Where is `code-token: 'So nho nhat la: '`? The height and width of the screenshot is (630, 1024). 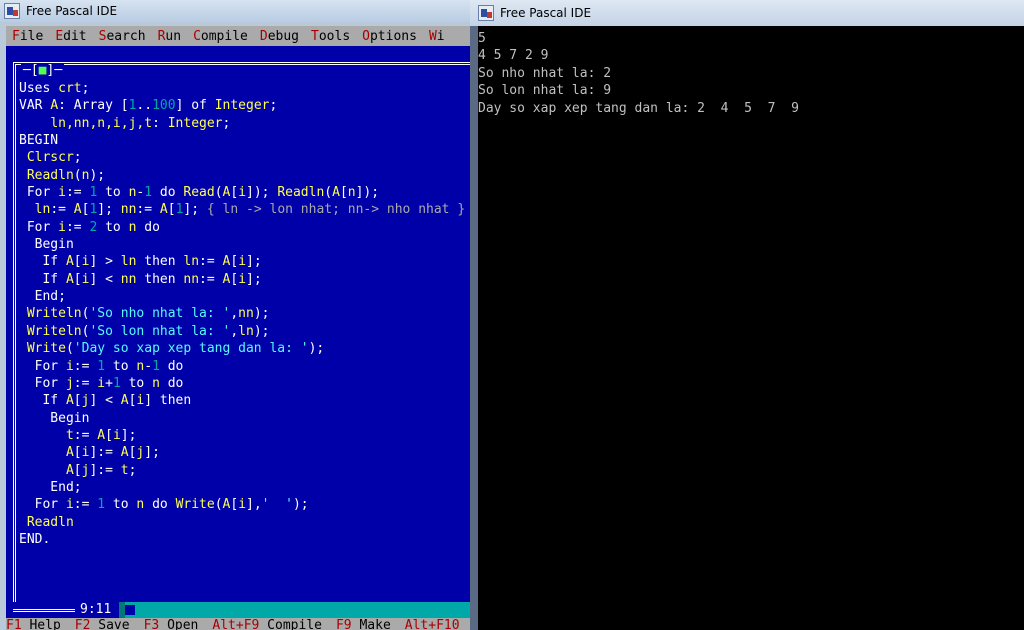 code-token: 'So nho nhat la: ' is located at coordinates (160, 314).